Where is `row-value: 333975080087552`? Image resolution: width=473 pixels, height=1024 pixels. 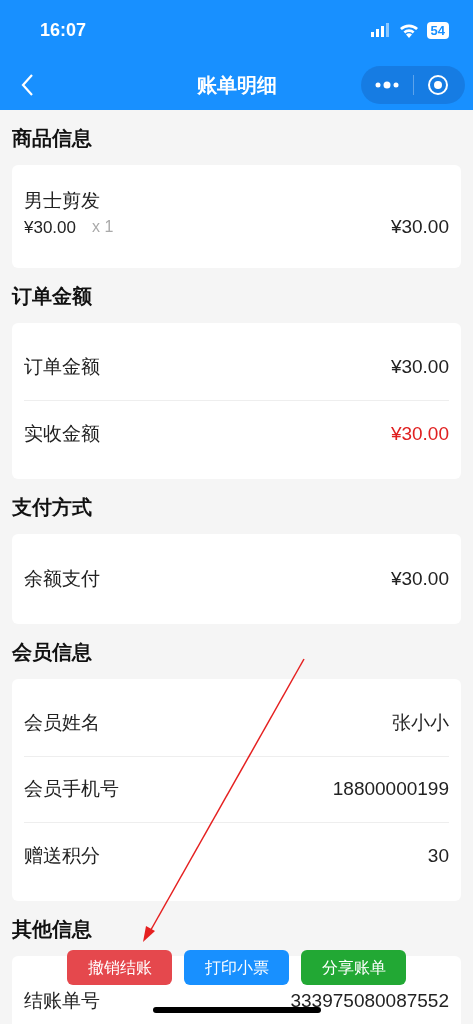
row-value: 333975080087552 is located at coordinates (369, 1000).